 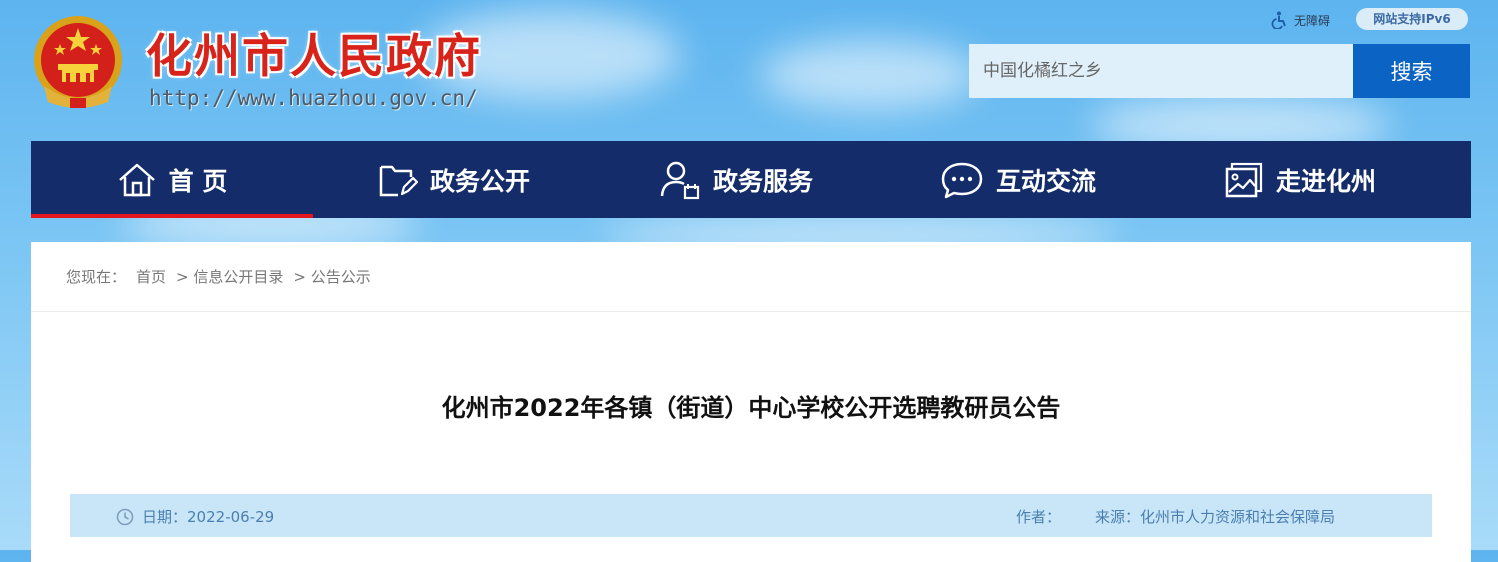 I want to click on nav-item-interaction: 互动交流, so click(x=1018, y=179).